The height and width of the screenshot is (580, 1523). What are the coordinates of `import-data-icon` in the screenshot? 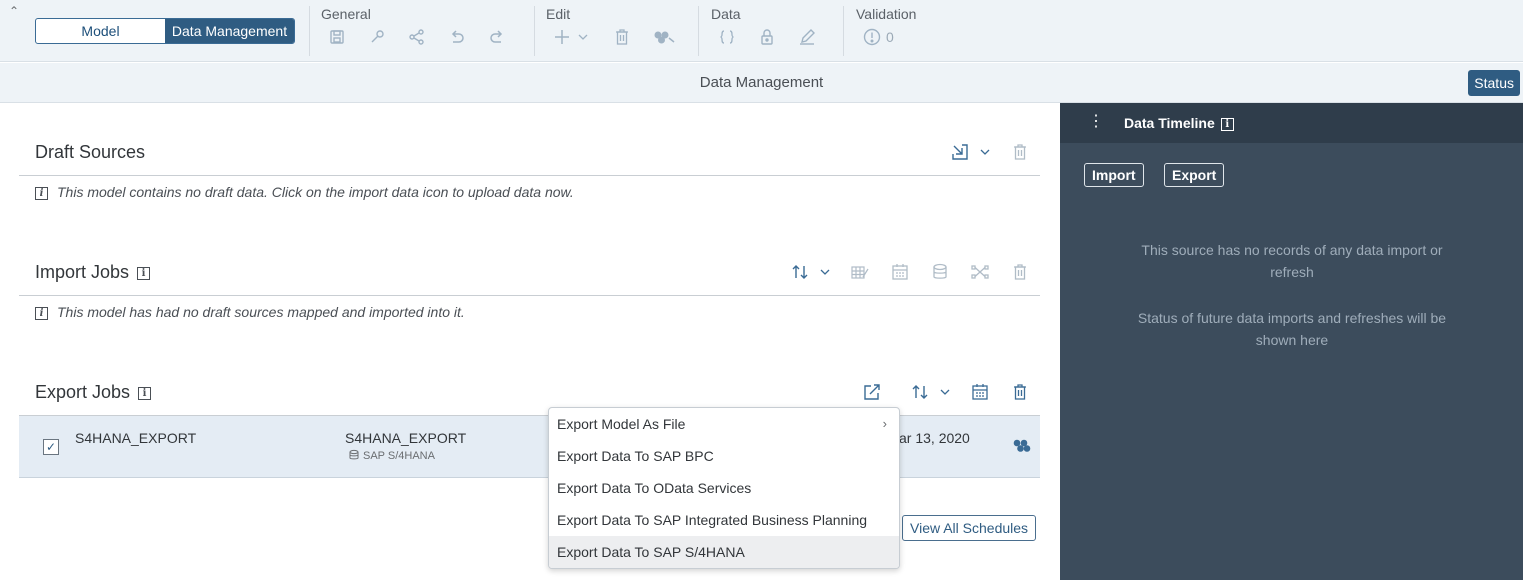 It's located at (960, 152).